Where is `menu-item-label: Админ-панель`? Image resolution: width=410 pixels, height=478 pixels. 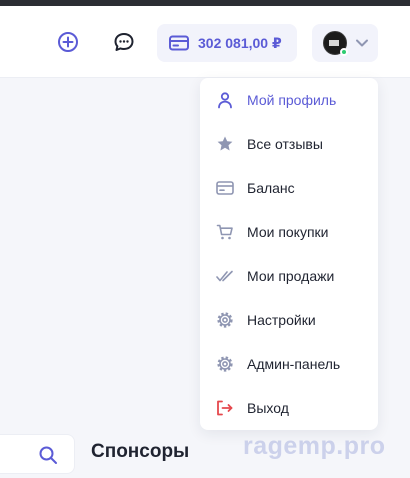 menu-item-label: Админ-панель is located at coordinates (294, 364).